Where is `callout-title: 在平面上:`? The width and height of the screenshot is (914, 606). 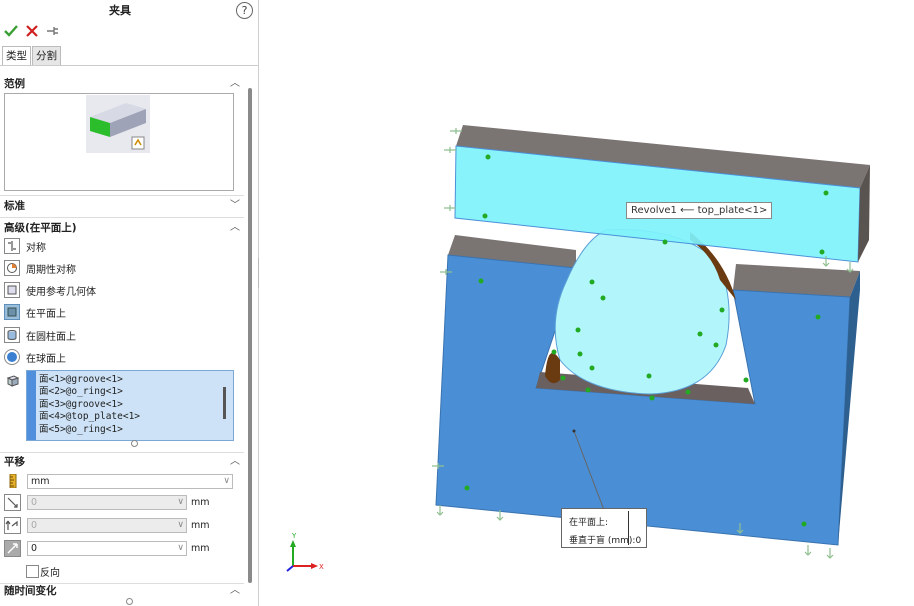
callout-title: 在平面上: is located at coordinates (589, 523).